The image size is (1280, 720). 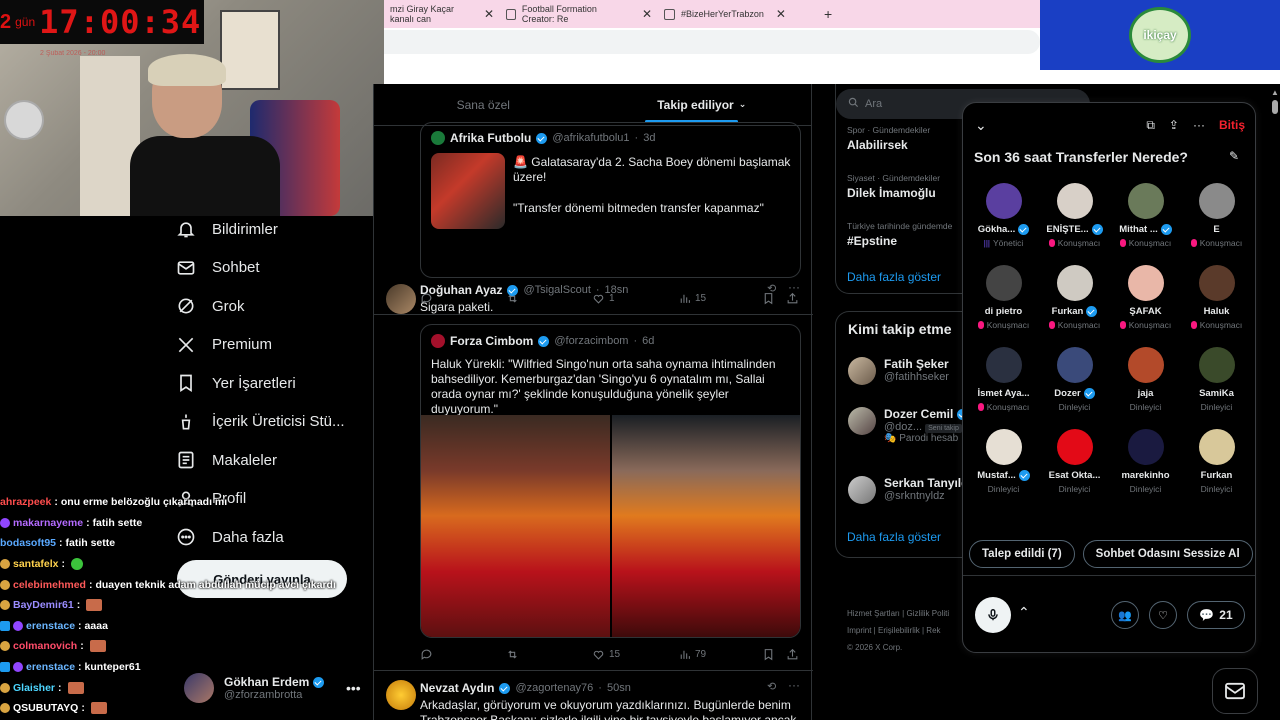 I want to click on mic-muted-icon, so click(x=1051, y=243).